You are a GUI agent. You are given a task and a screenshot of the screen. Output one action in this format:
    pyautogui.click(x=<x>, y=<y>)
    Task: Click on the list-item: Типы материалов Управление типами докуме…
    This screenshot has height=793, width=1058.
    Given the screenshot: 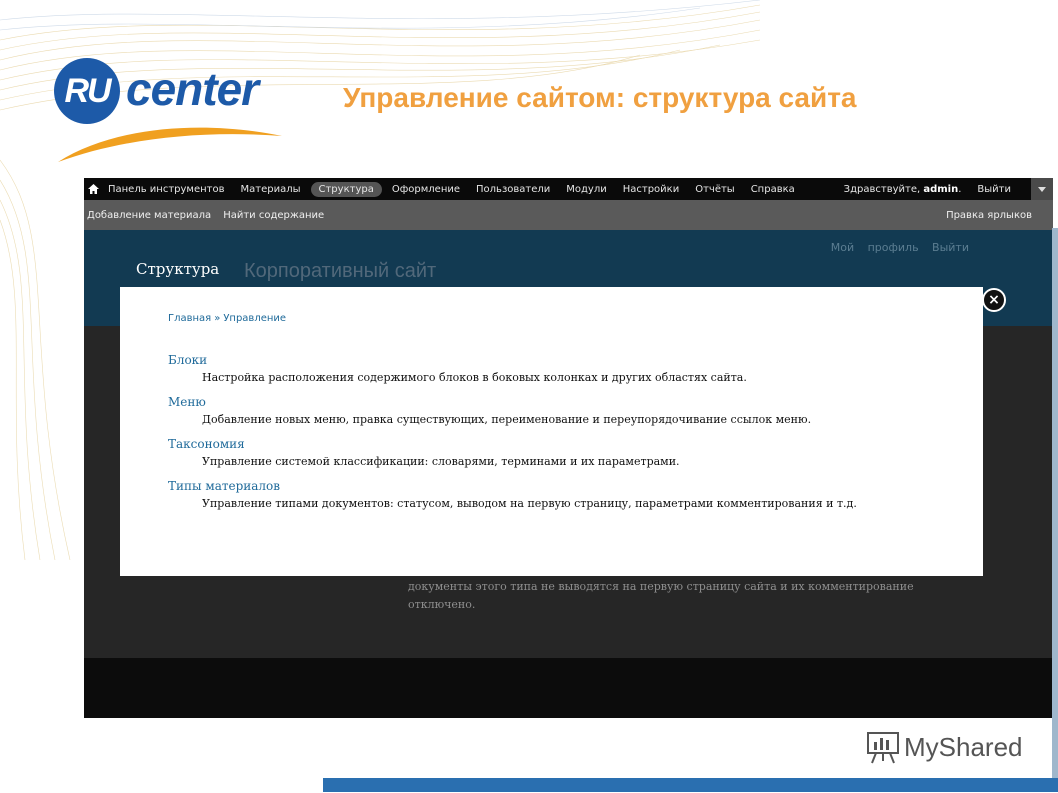 What is the action you would take?
    pyautogui.click(x=558, y=495)
    